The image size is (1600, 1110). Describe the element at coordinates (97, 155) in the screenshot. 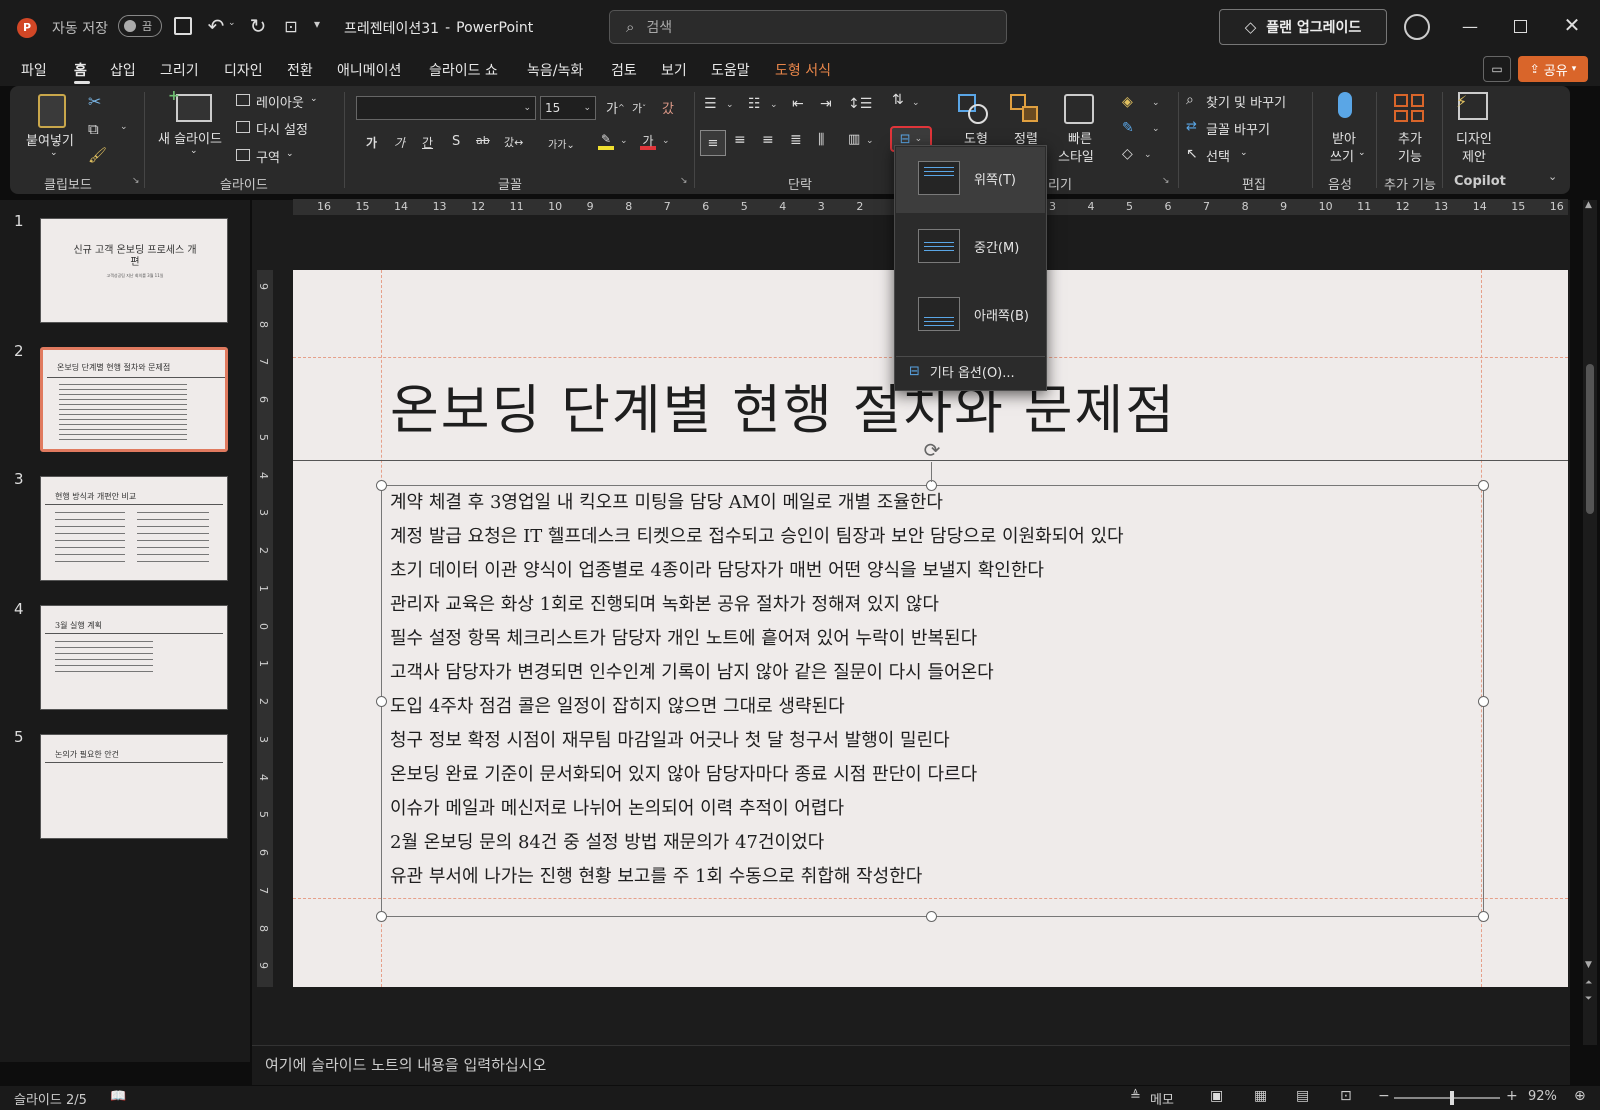

I see `format-painter-icon: 🖌` at that location.